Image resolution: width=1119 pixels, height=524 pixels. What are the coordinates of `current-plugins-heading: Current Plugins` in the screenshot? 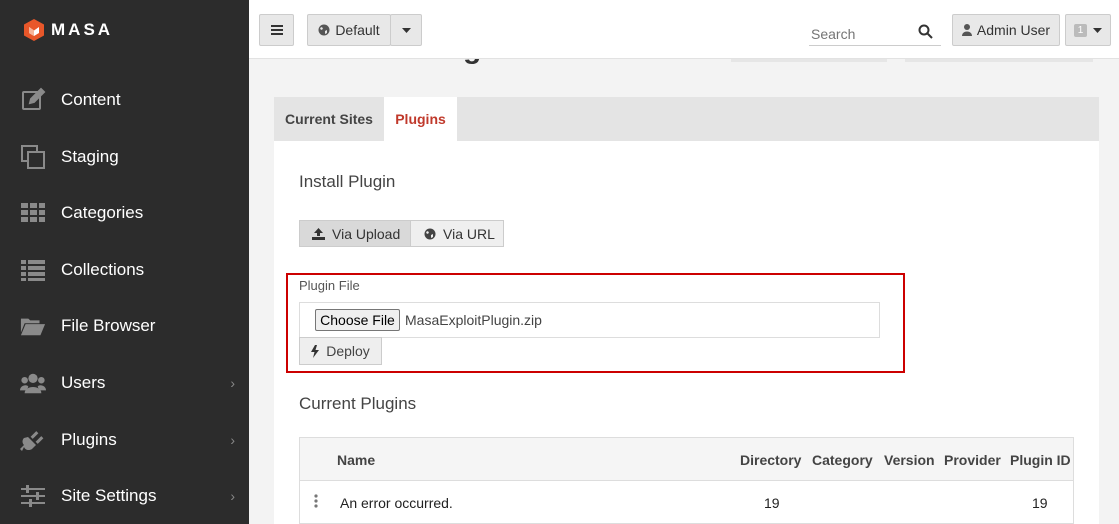 It's located at (358, 403).